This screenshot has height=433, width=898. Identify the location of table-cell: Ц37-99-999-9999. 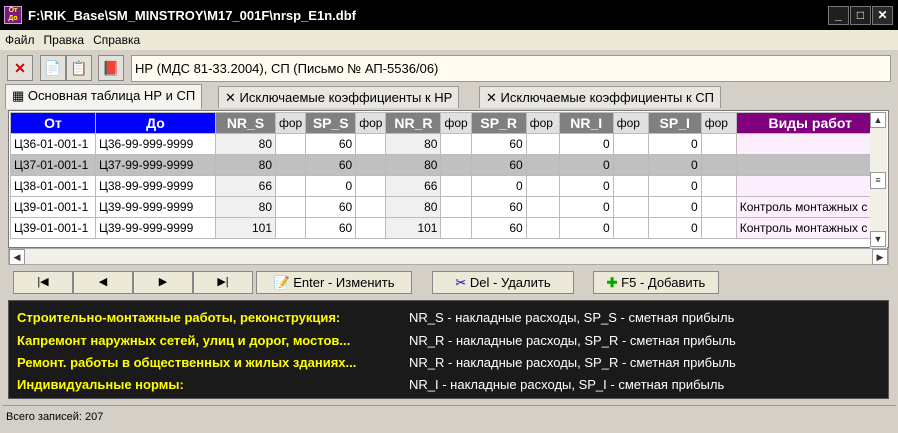
(155, 165).